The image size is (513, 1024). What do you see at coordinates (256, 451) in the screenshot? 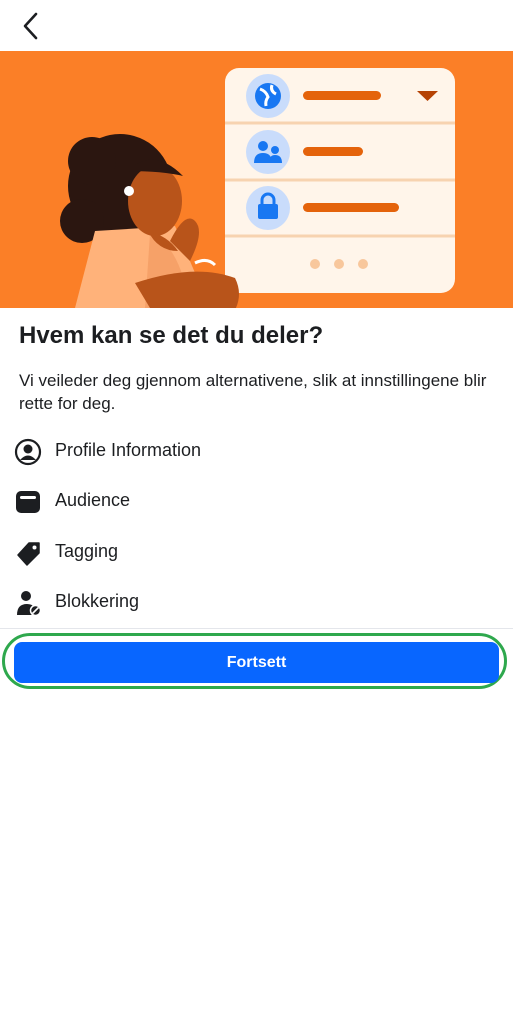
I see `list-item-profile-information: Profile Information` at bounding box center [256, 451].